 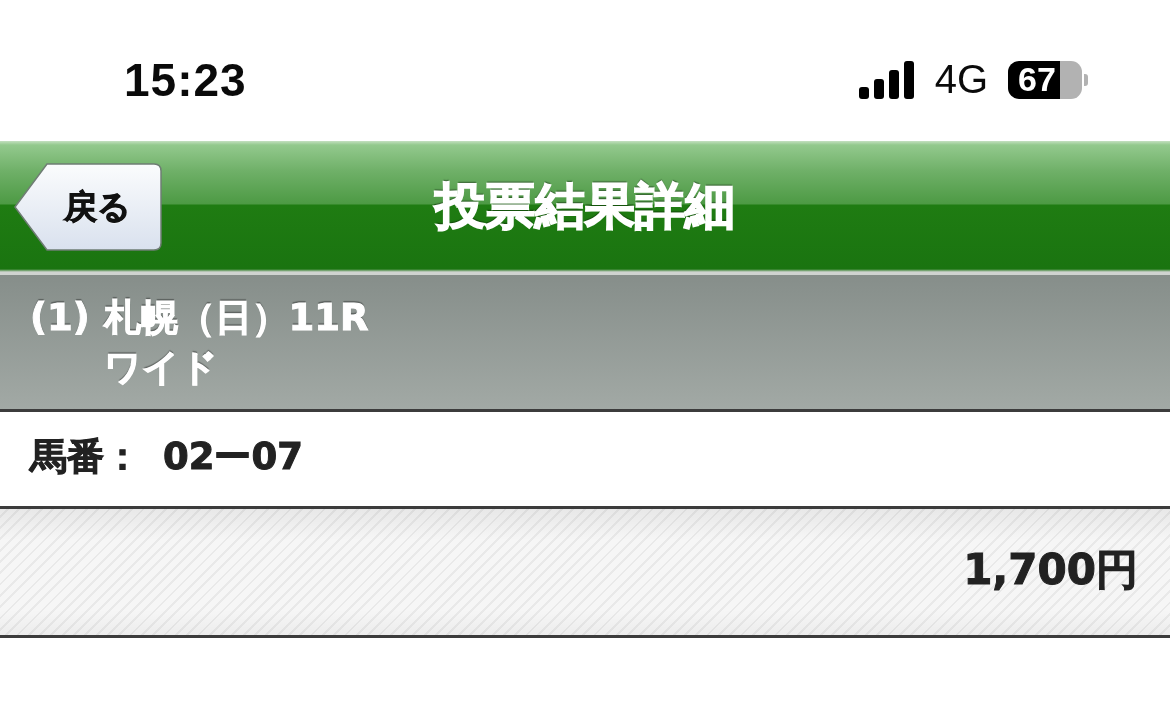 I want to click on race-name: 札幌（日）11R, so click(x=236, y=318).